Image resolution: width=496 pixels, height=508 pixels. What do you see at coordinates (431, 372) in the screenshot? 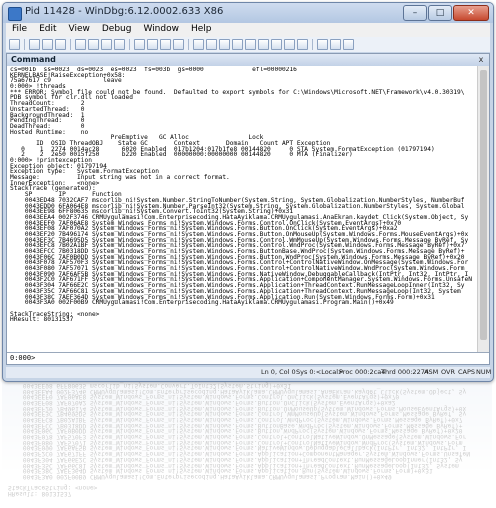
I see `status-asm: ASM` at bounding box center [431, 372].